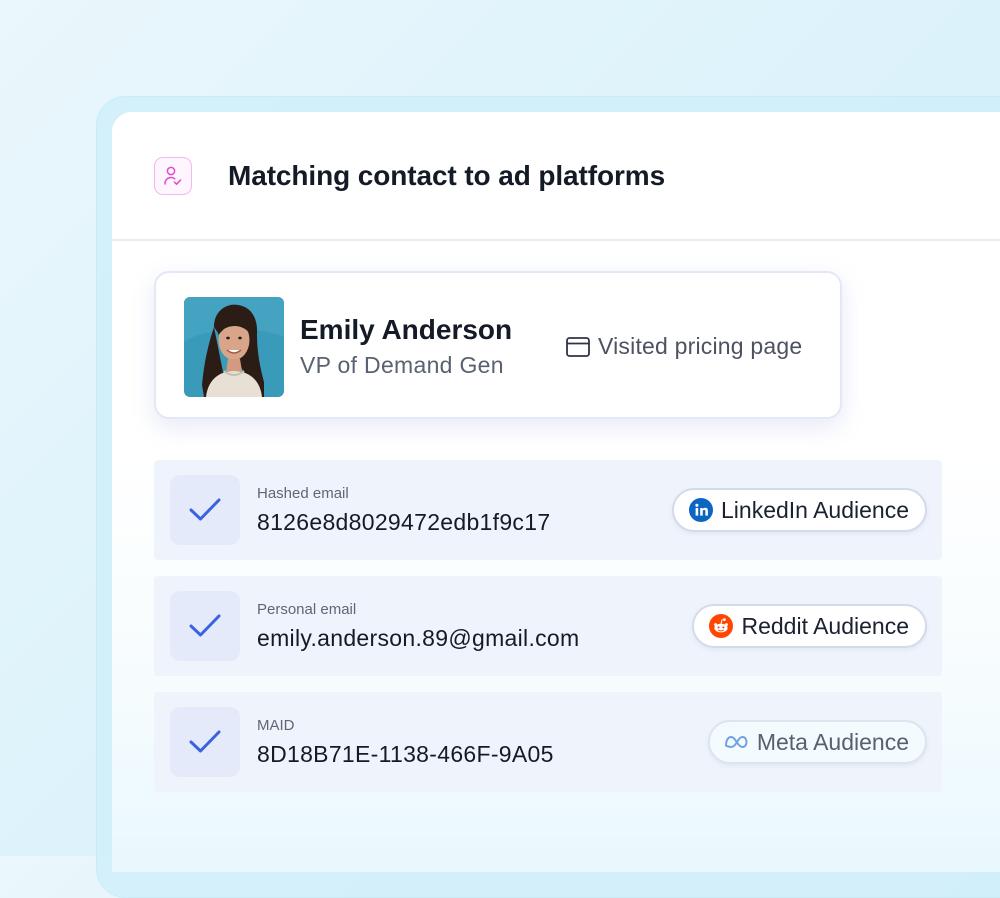  Describe the element at coordinates (700, 346) in the screenshot. I see `activity-text: Visited pricing page` at that location.